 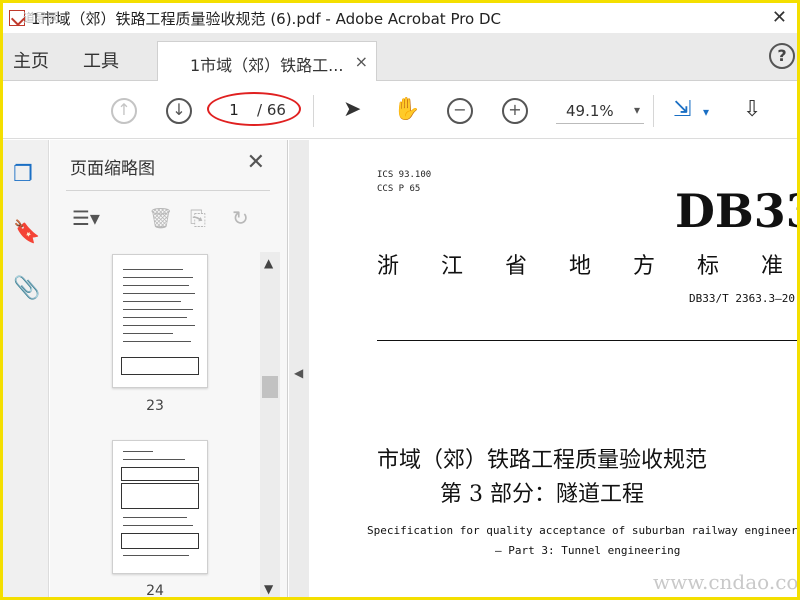 I want to click on scroll-down-arrow: ▼, so click(x=268, y=589).